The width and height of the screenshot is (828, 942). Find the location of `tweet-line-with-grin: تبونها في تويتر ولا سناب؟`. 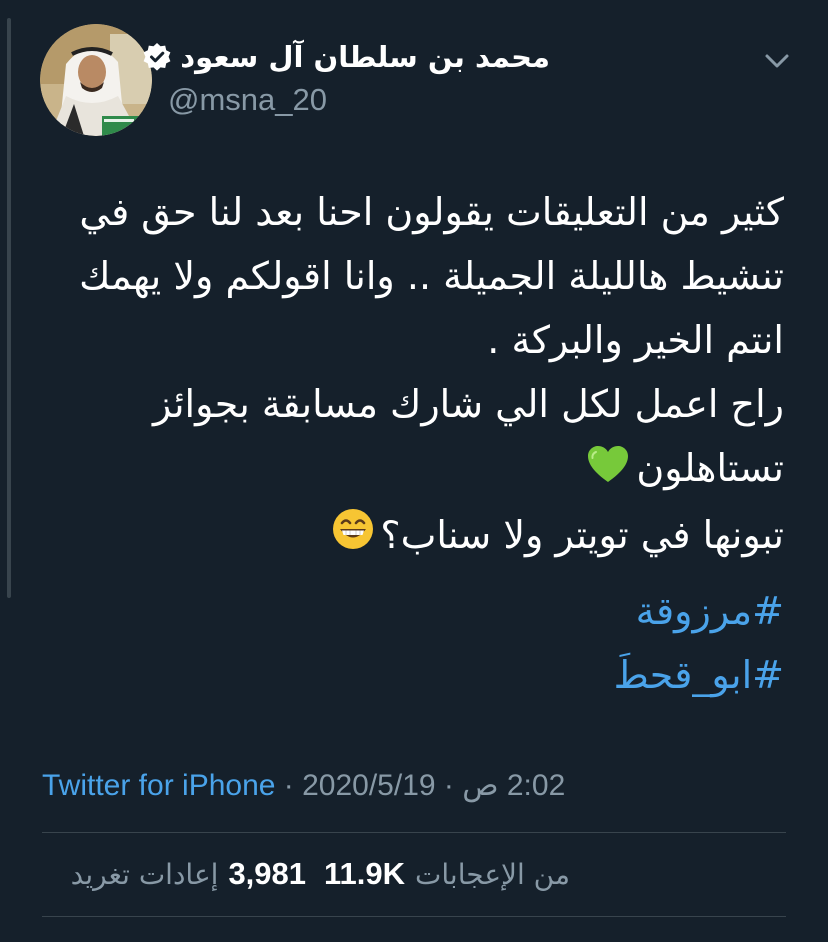

tweet-line-with-grin: تبونها في تويتر ولا سناب؟ is located at coordinates (404, 536).